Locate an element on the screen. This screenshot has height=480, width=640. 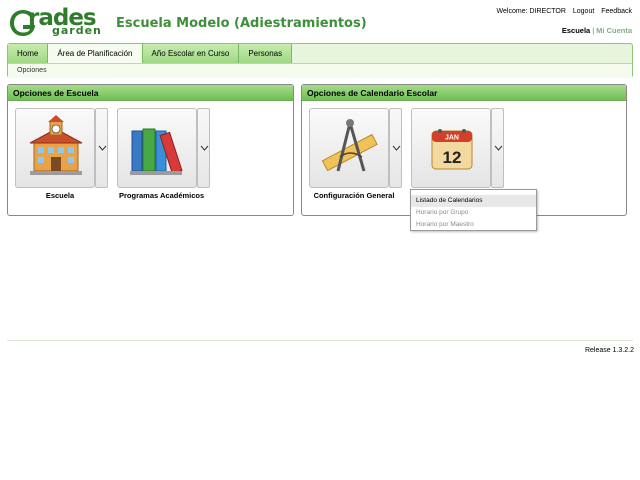
tile-label: Configuración General is located at coordinates (354, 195).